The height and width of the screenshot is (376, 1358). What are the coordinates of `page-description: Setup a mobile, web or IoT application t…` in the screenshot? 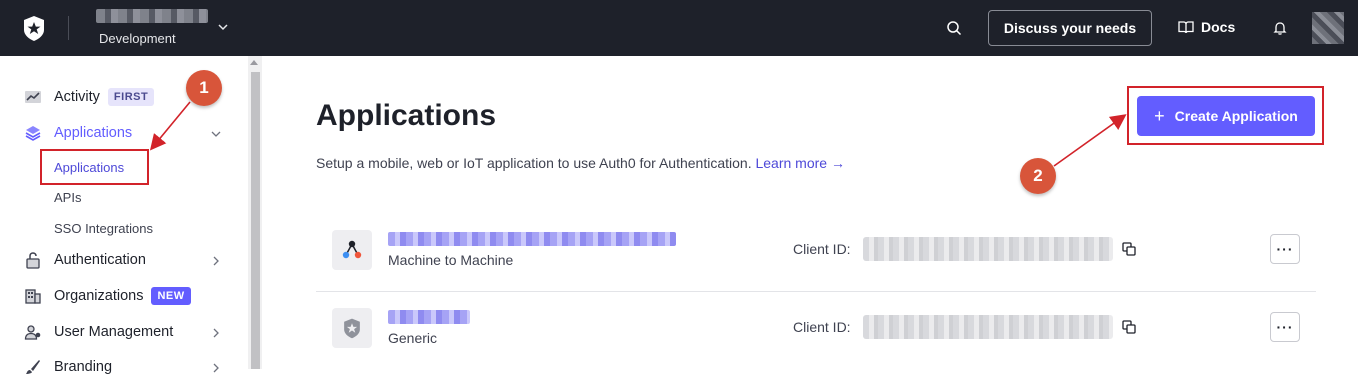 It's located at (580, 163).